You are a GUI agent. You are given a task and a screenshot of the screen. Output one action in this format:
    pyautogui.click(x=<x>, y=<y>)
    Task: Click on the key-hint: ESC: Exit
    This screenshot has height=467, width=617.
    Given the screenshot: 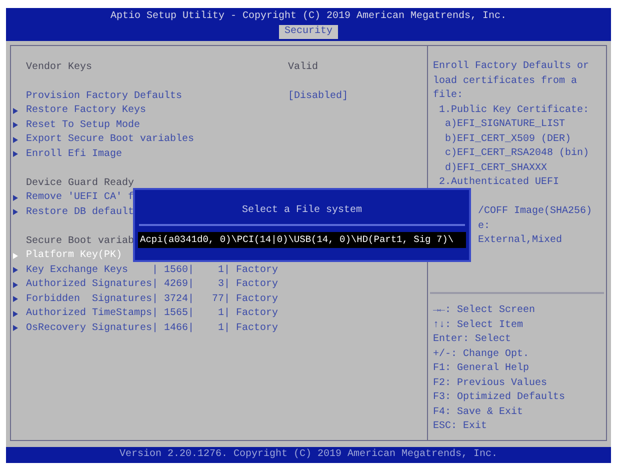 What is the action you would take?
    pyautogui.click(x=460, y=426)
    